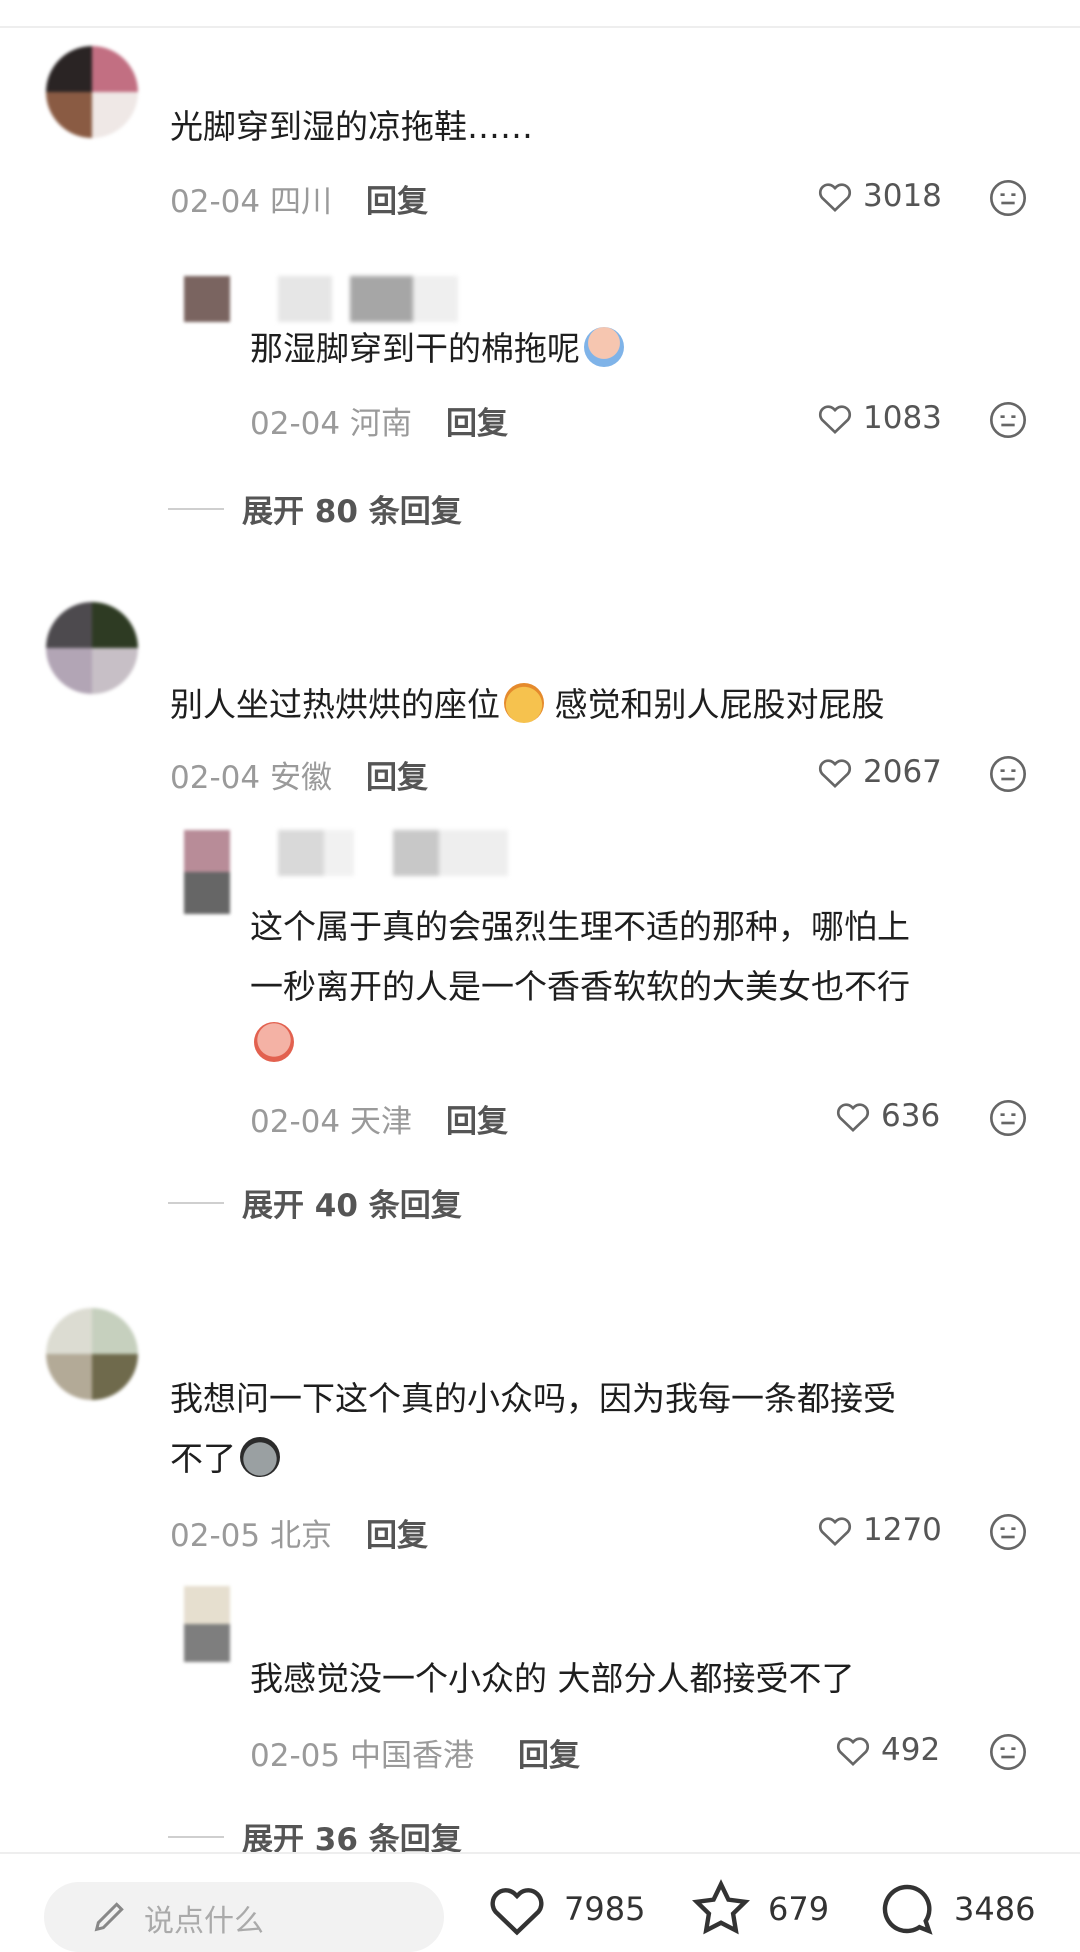 The height and width of the screenshot is (1952, 1080). I want to click on comment-location: 四川, so click(300, 202).